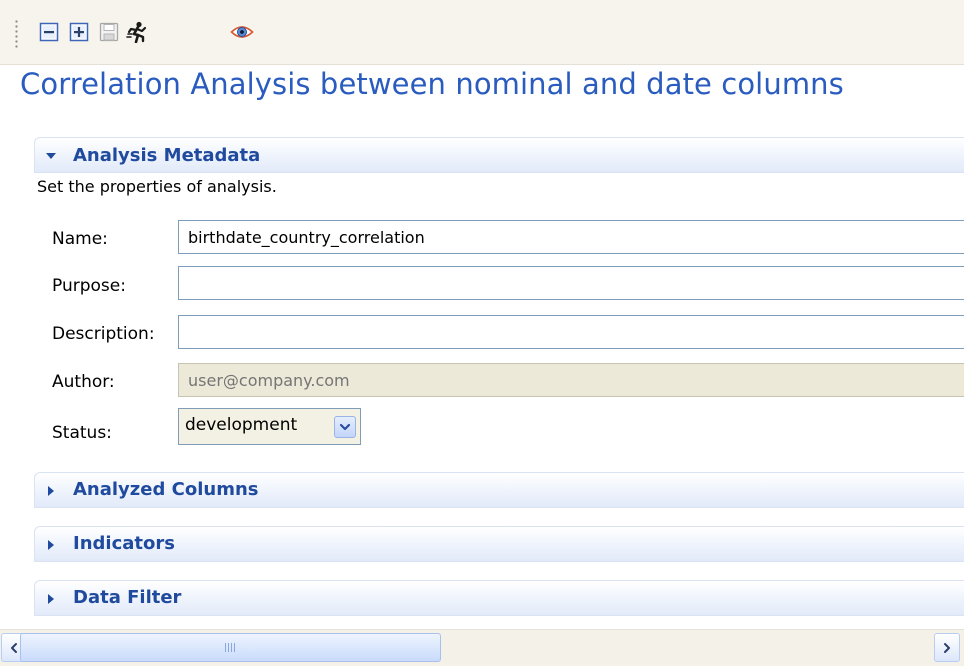 The width and height of the screenshot is (964, 666). I want to click on name-field, so click(571, 237).